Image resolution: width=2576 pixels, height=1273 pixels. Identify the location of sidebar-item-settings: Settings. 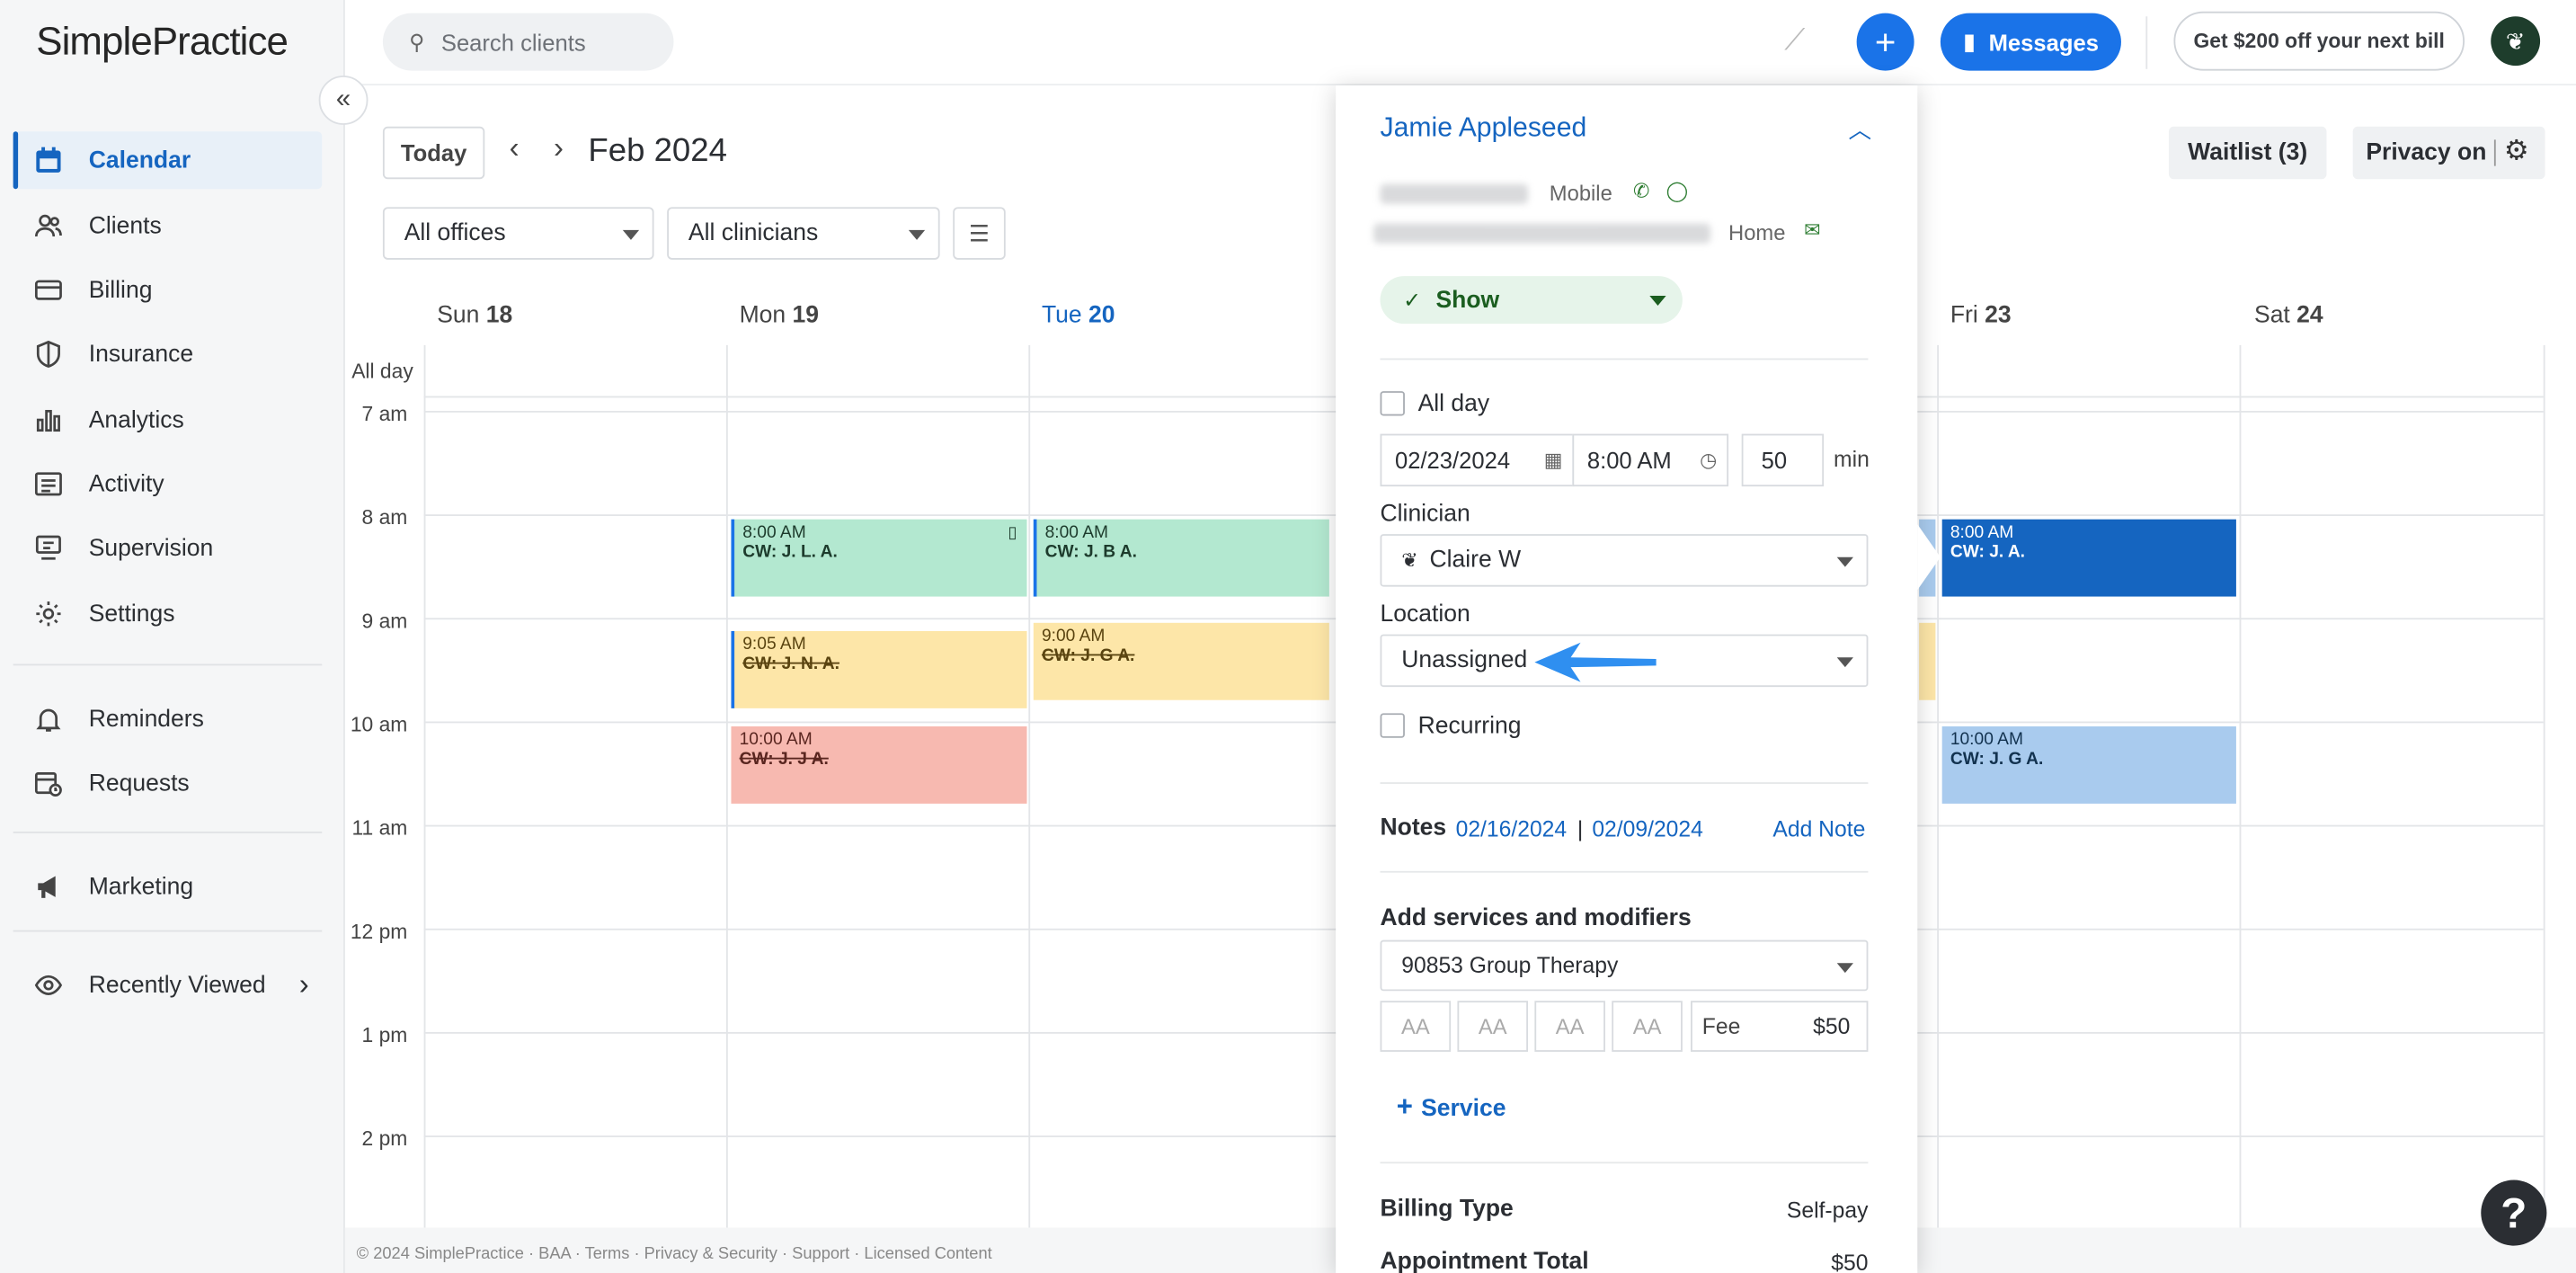
(168, 614).